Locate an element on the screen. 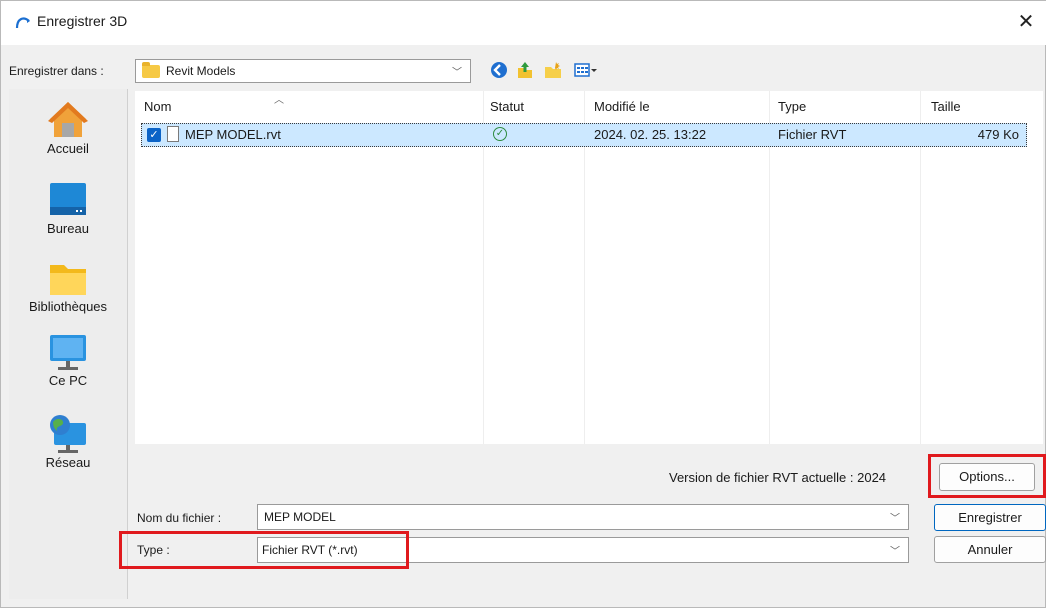 The width and height of the screenshot is (1046, 608). place-label: Bureau is located at coordinates (68, 228).